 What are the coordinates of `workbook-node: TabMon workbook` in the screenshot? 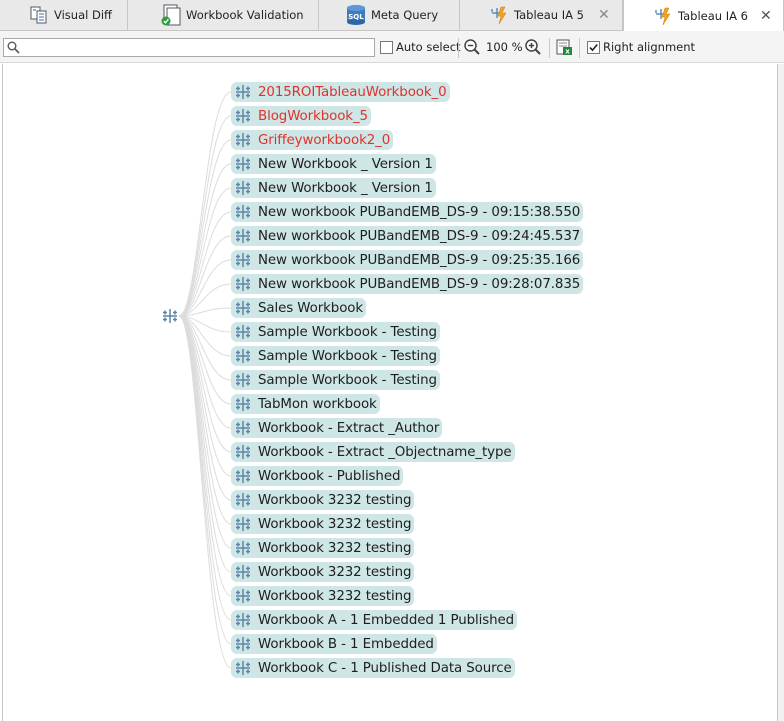 It's located at (305, 404).